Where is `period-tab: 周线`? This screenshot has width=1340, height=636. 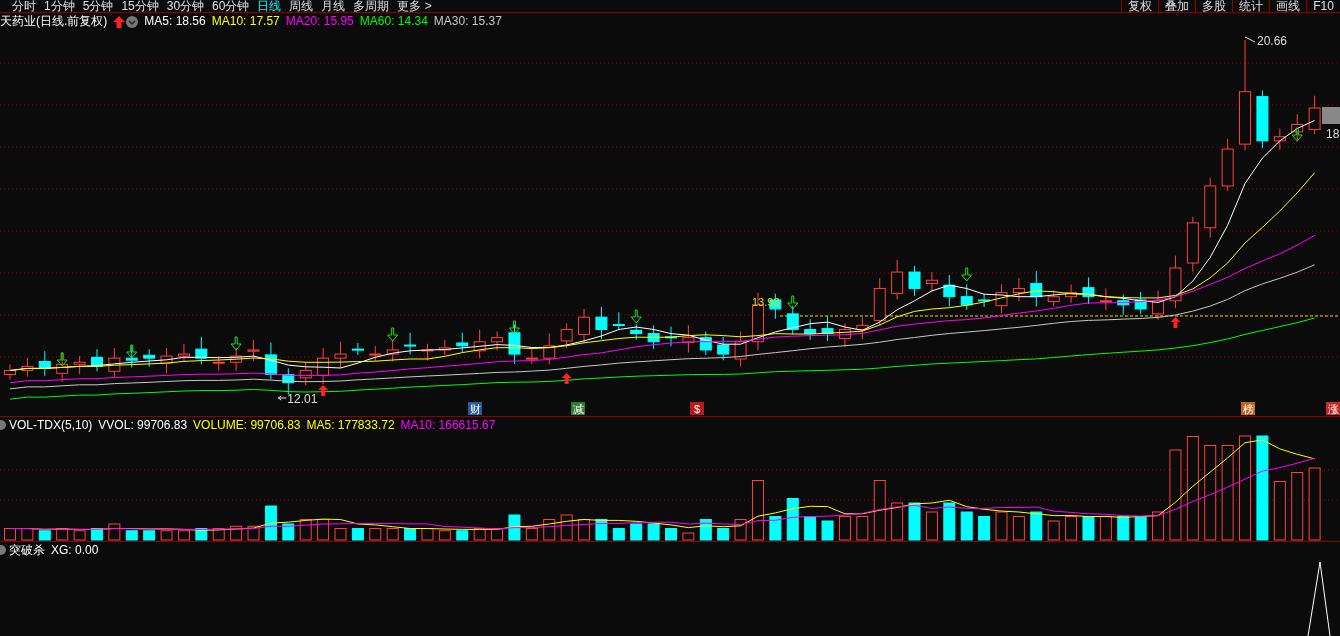
period-tab: 周线 is located at coordinates (301, 6).